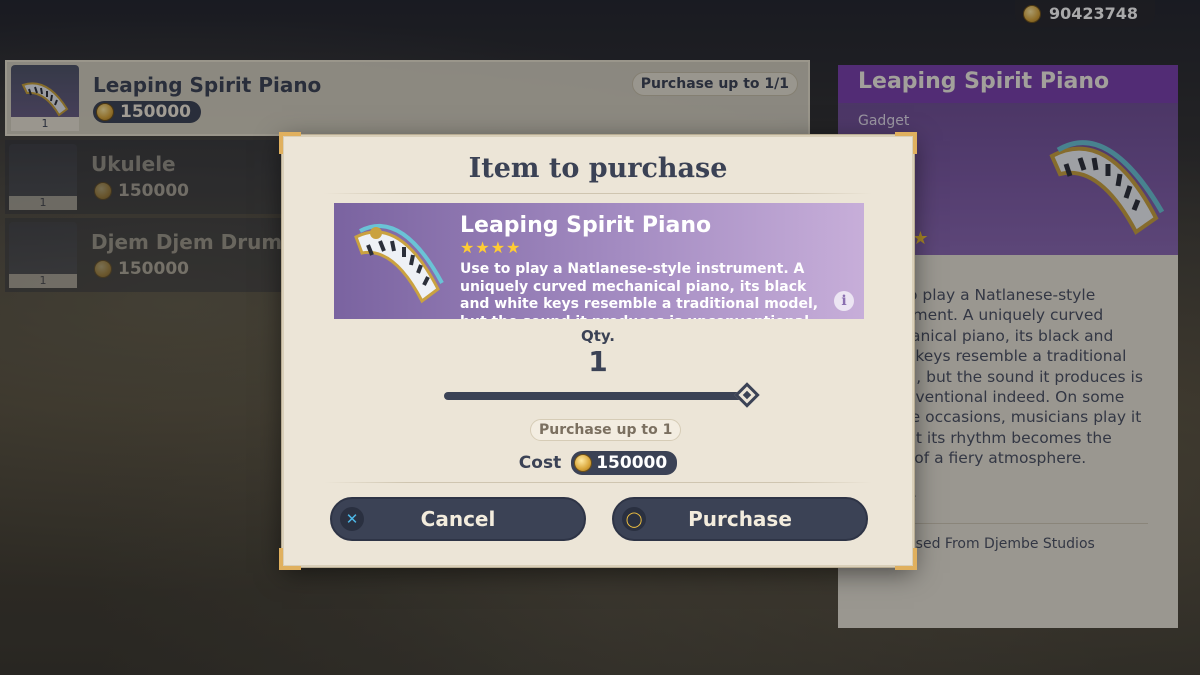  Describe the element at coordinates (747, 395) in the screenshot. I see `quantity-slider-handle` at that location.